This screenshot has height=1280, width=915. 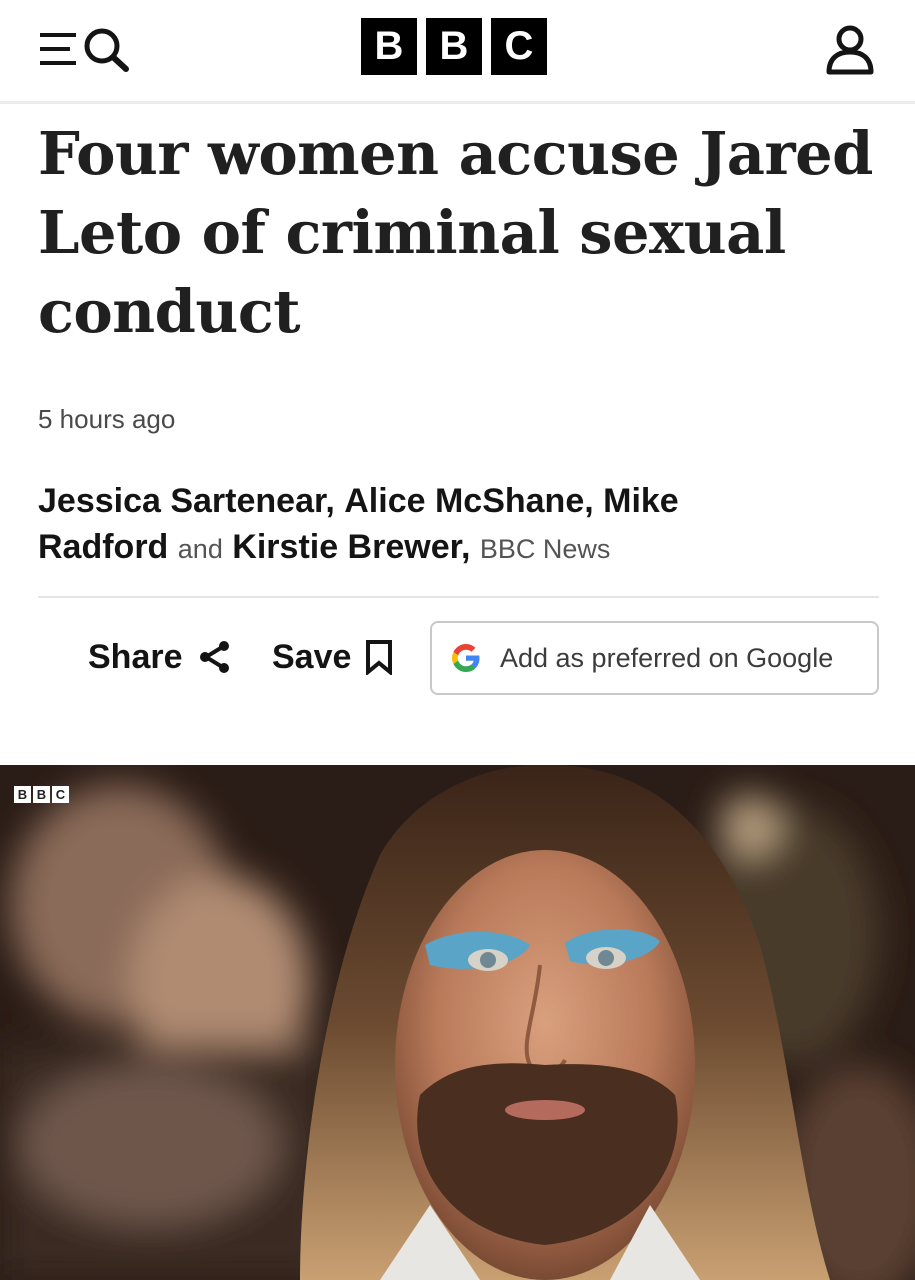 I want to click on author-name: Kirstie Brewer,, so click(x=351, y=547).